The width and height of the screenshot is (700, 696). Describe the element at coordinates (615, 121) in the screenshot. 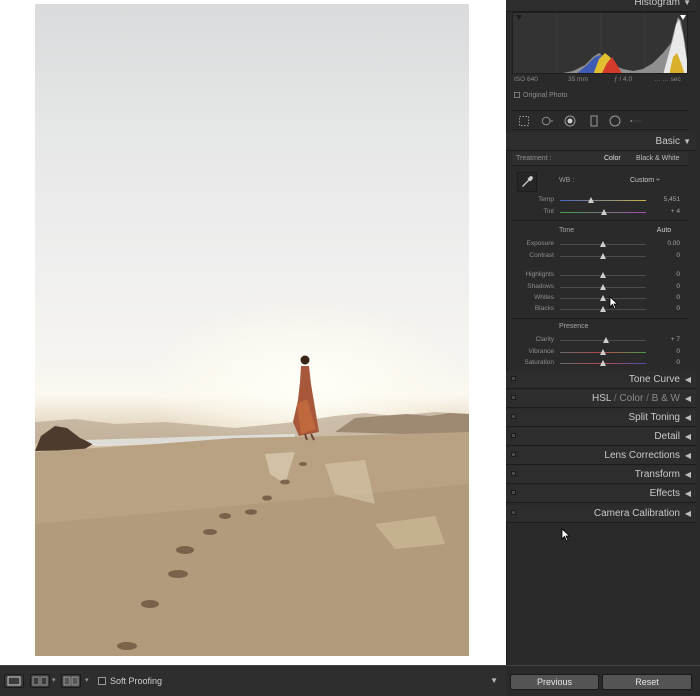

I see `radial-filter-icon` at that location.